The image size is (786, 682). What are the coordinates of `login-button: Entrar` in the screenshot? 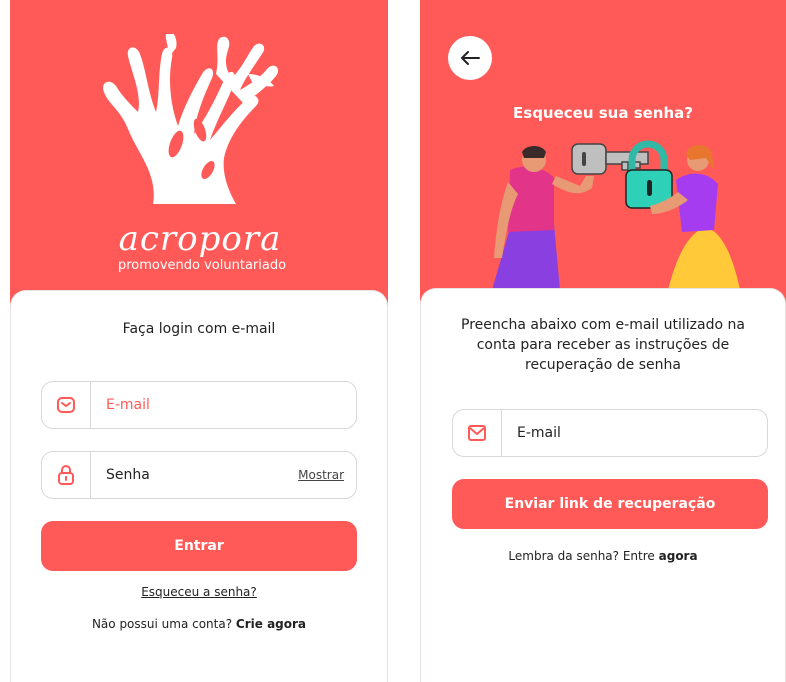 It's located at (199, 546).